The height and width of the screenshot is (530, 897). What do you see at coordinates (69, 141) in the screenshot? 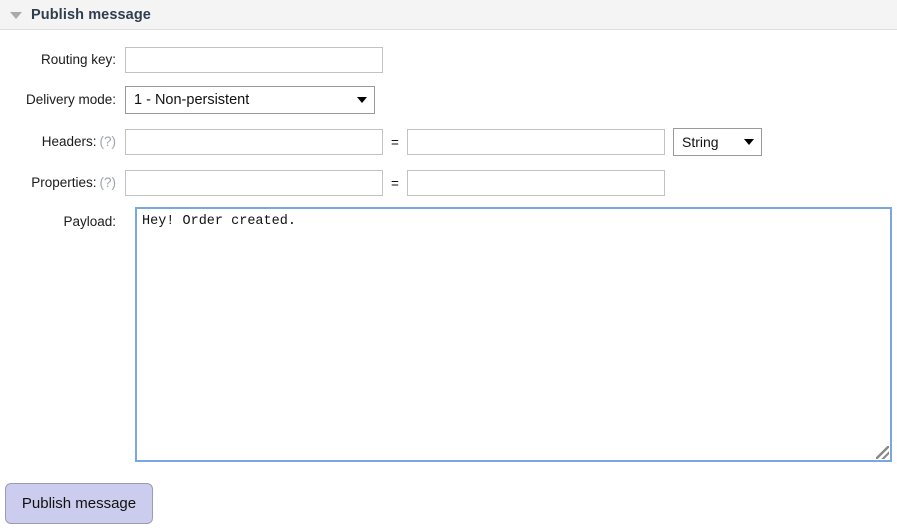
I see `headers-label-text: Headers:` at bounding box center [69, 141].